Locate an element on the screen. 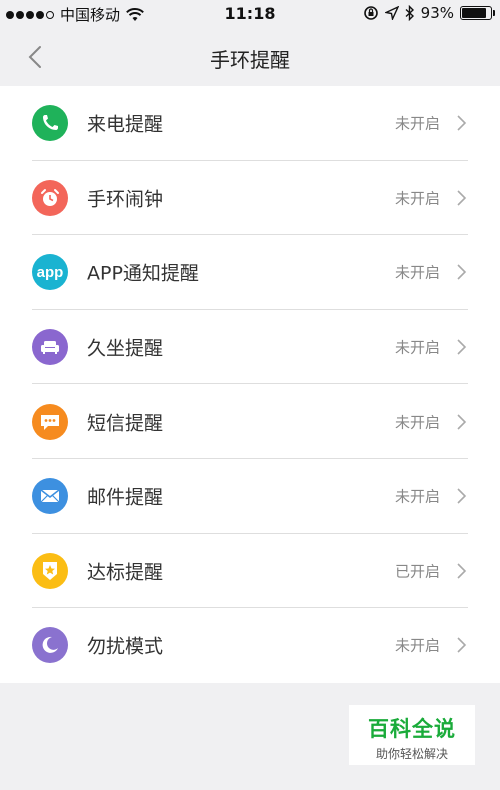 Image resolution: width=500 pixels, height=790 pixels. list-item-app-notification: app APP通知提醒 未开启 is located at coordinates (250, 272).